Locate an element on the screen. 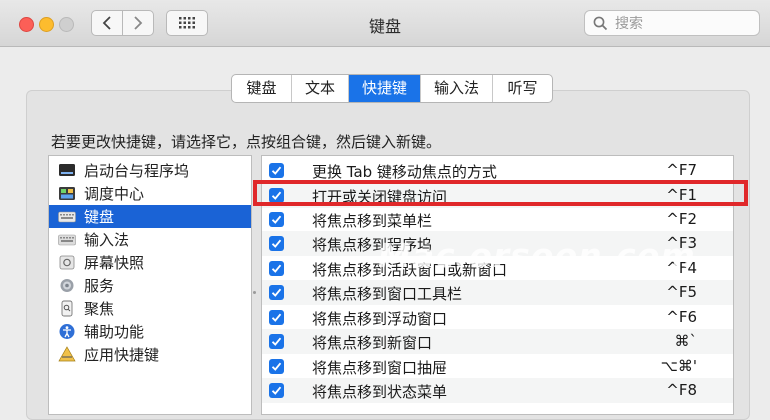 The width and height of the screenshot is (770, 420). shortcut-label: 将焦点移到新窗口 is located at coordinates (372, 343).